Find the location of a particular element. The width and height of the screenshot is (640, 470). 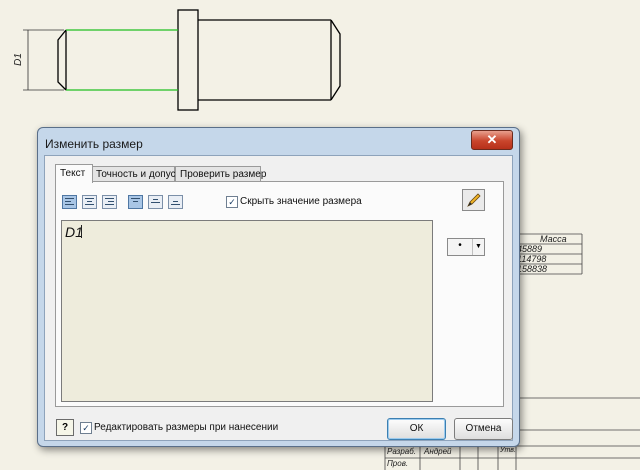

edit-text-button is located at coordinates (473, 200).